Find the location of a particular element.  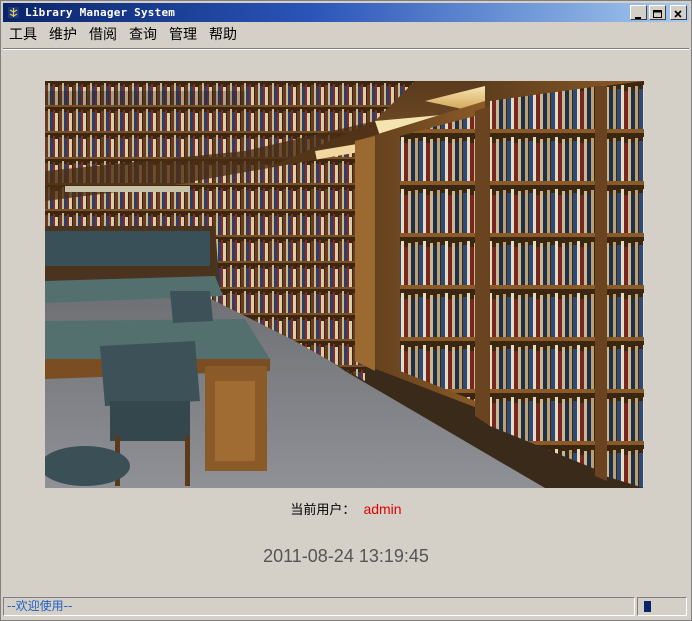

menu-item-maintenance: 维护 is located at coordinates (63, 35).